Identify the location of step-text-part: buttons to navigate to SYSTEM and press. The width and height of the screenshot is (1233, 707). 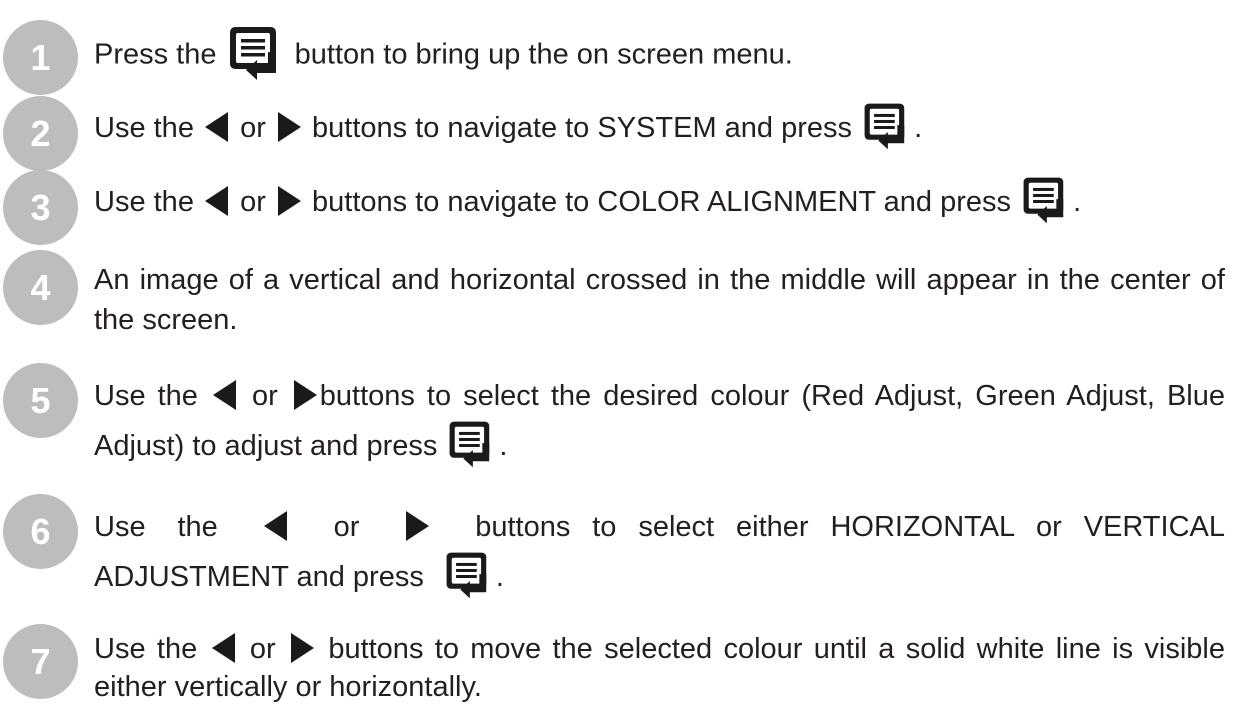
(582, 128).